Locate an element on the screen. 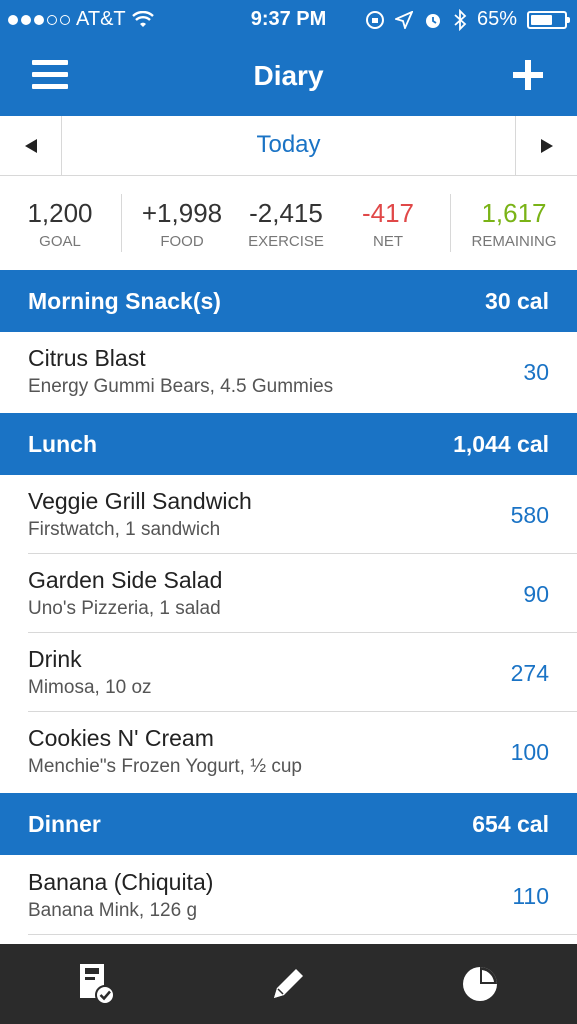 The image size is (577, 1024). section-header-morning-snacks: Morning Snack(s) 30 cal is located at coordinates (288, 301).